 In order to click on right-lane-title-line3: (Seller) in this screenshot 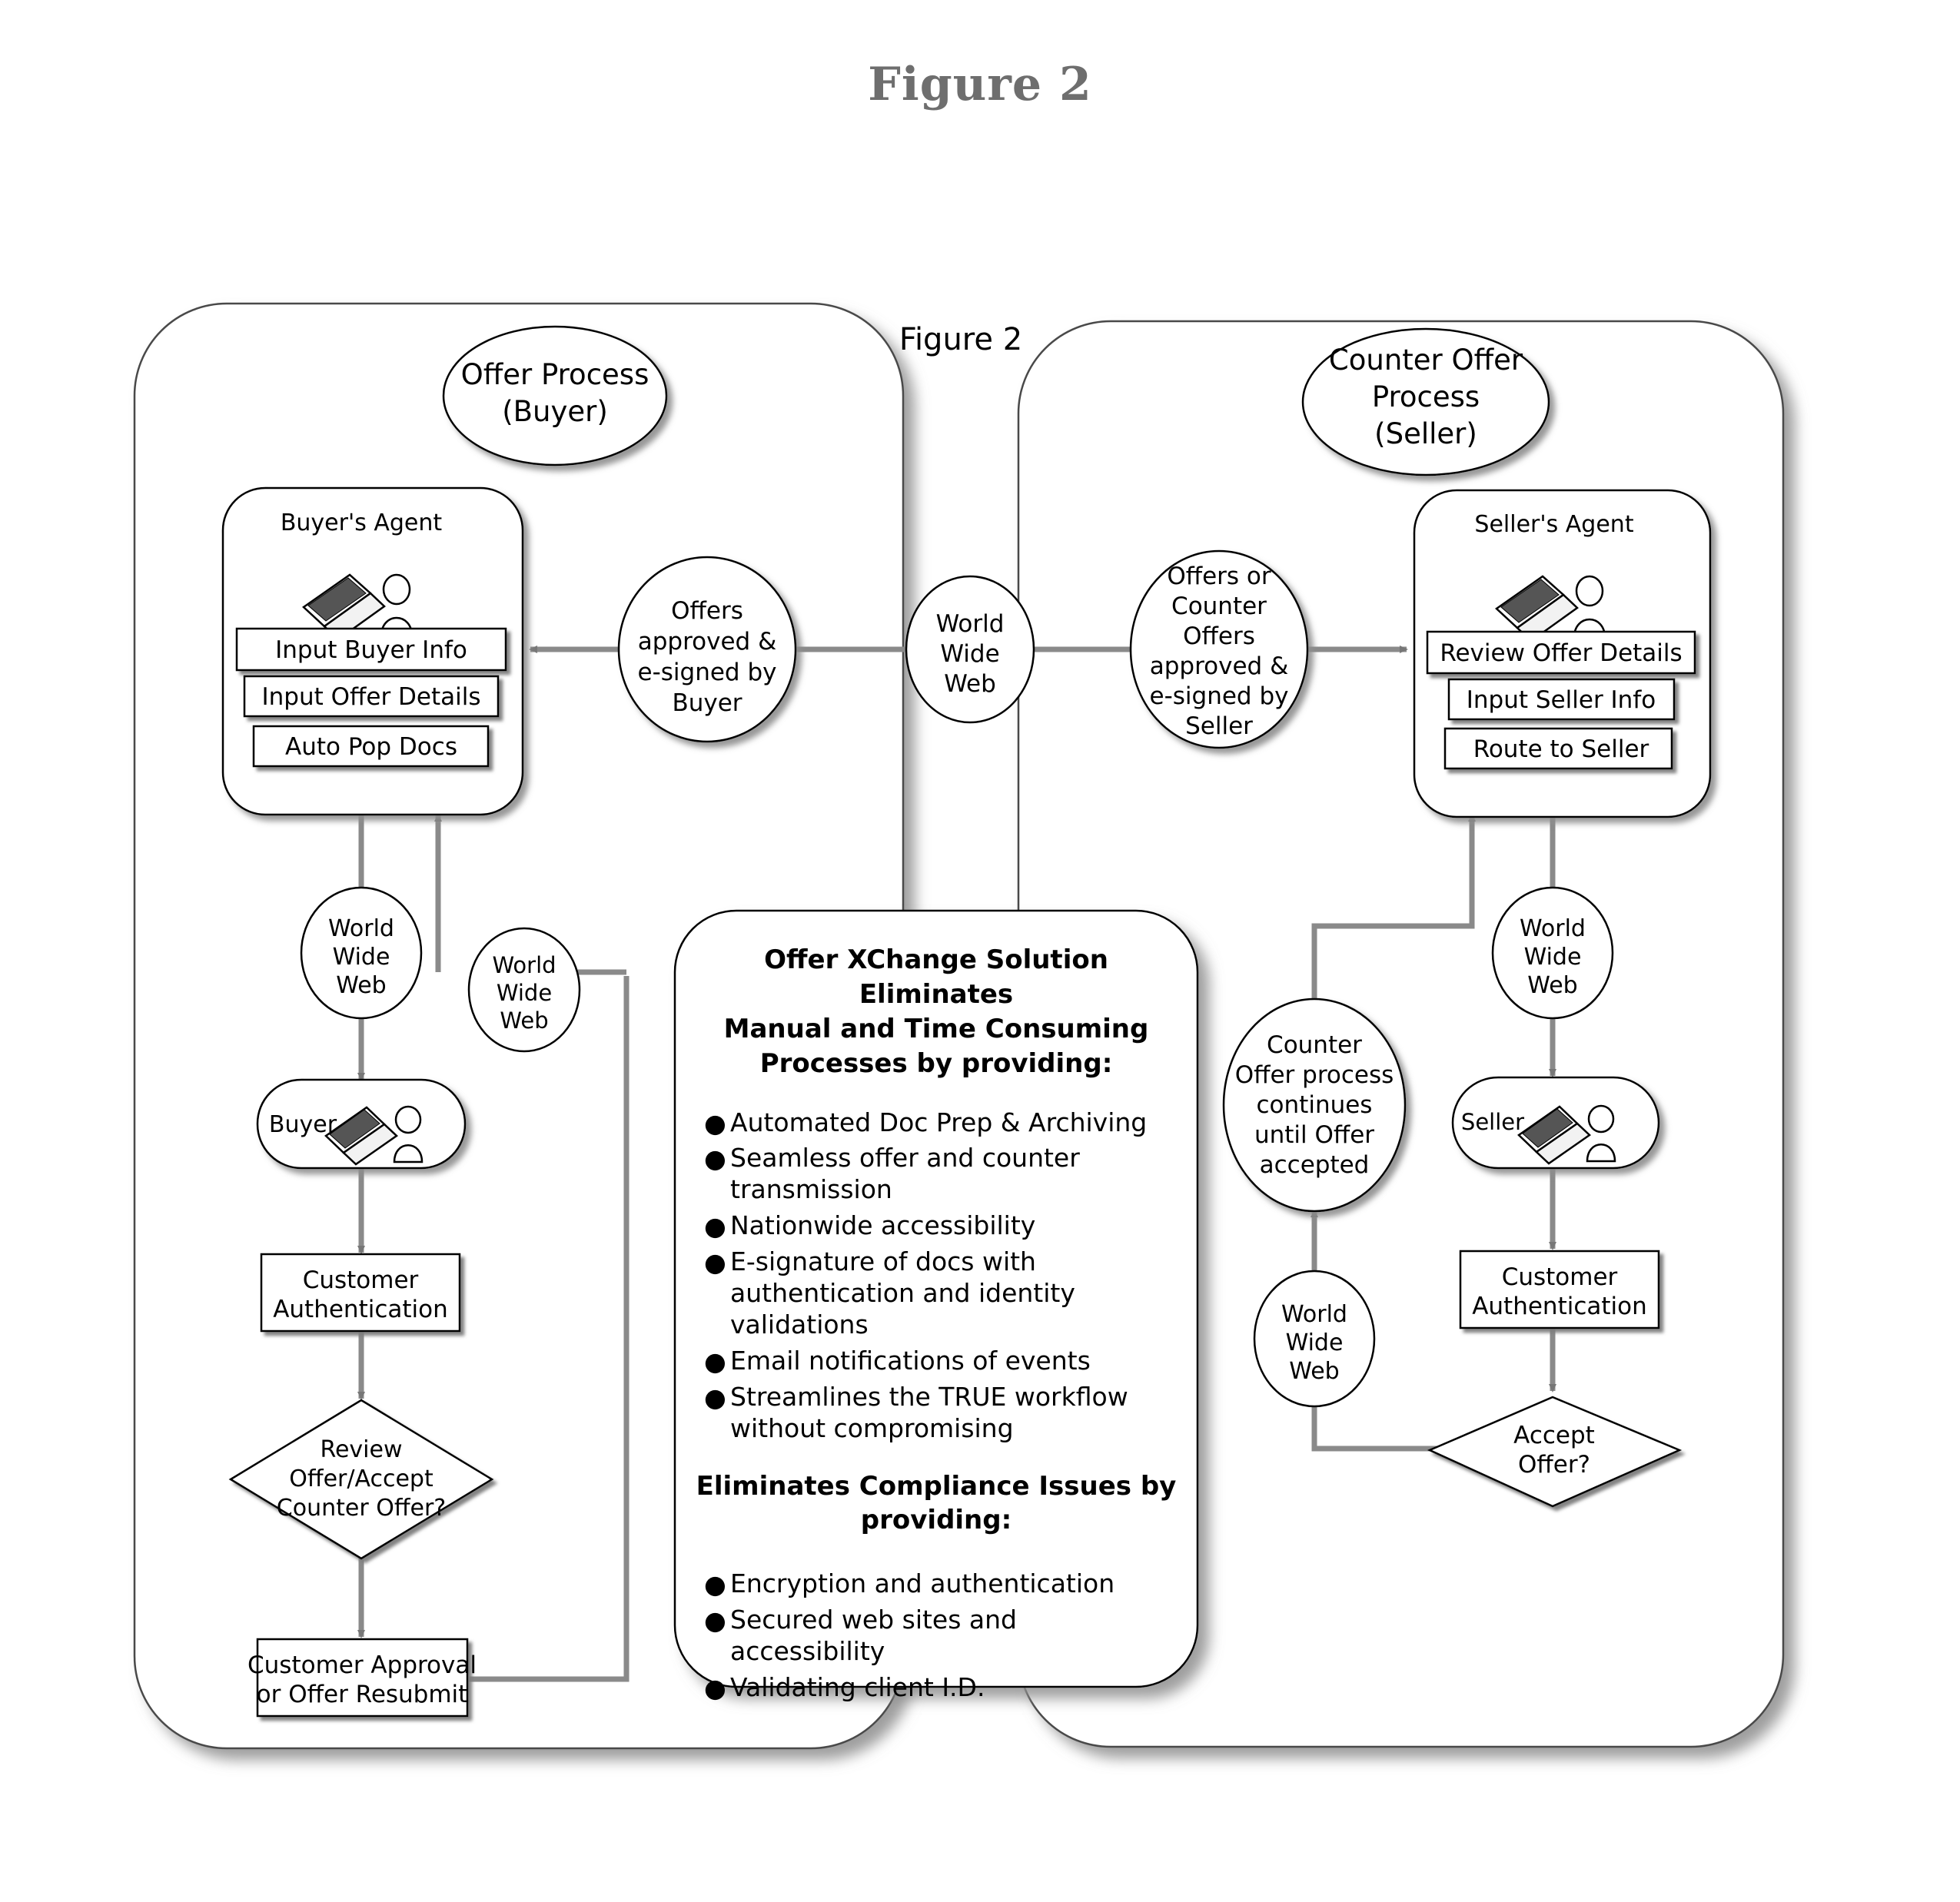, I will do `click(1425, 433)`.